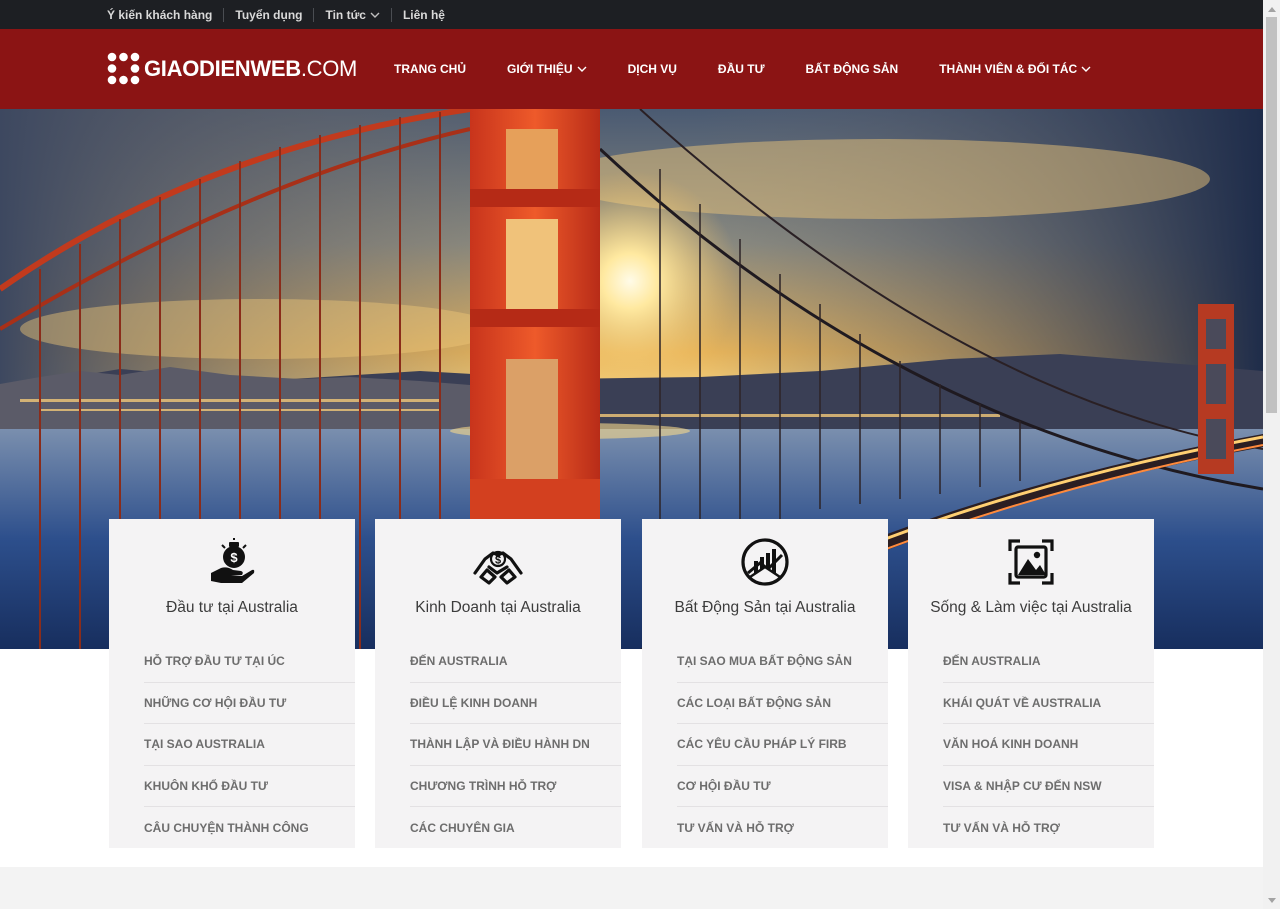  Describe the element at coordinates (1008, 69) in the screenshot. I see `nav-label: THÀNH VIÊN & ĐỐI TÁC` at that location.